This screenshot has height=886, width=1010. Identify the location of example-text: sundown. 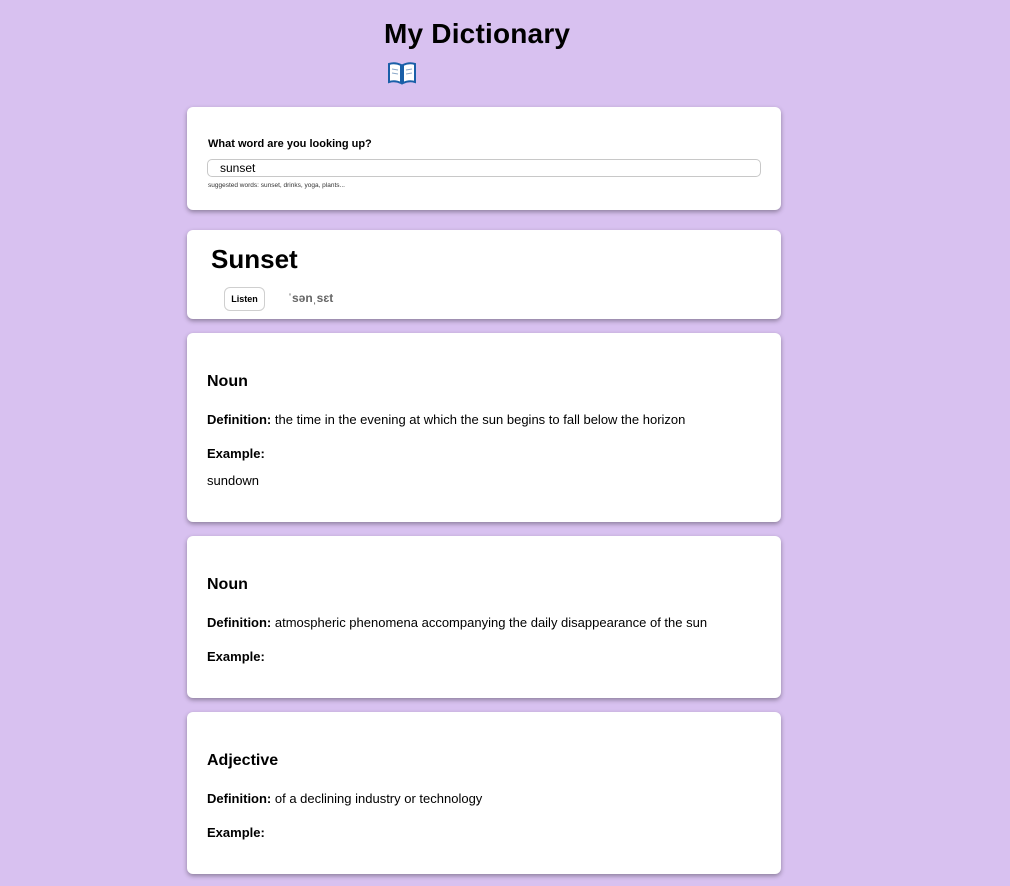
(233, 480).